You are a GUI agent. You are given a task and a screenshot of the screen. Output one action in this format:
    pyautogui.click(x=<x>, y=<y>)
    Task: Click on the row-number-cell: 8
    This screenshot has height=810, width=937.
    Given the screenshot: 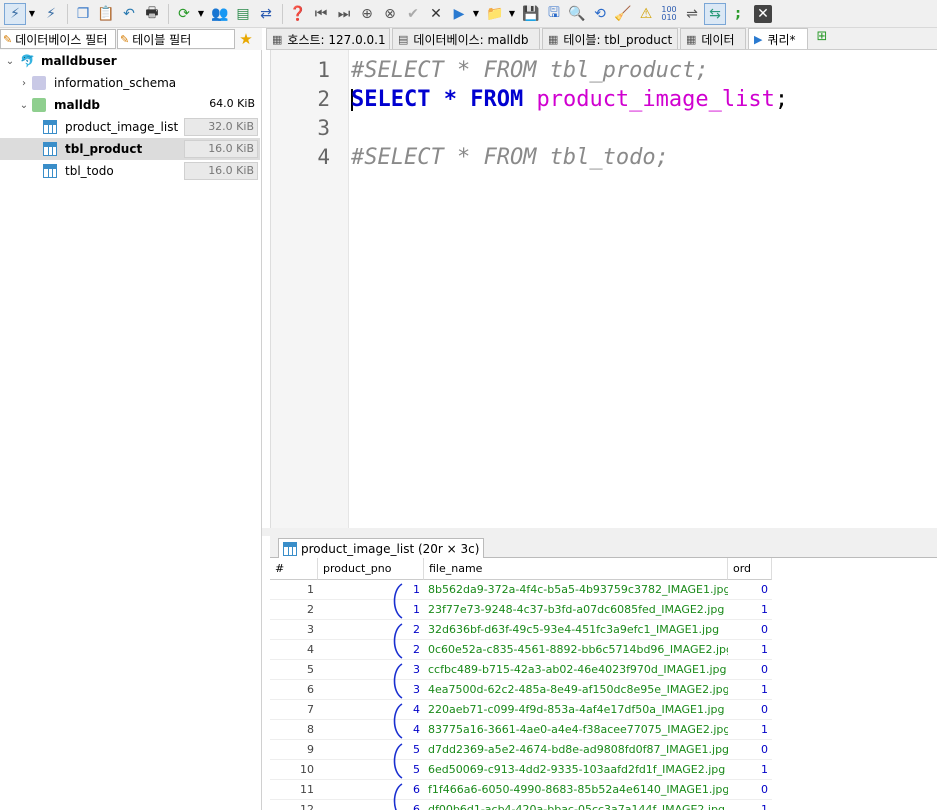 What is the action you would take?
    pyautogui.click(x=294, y=730)
    